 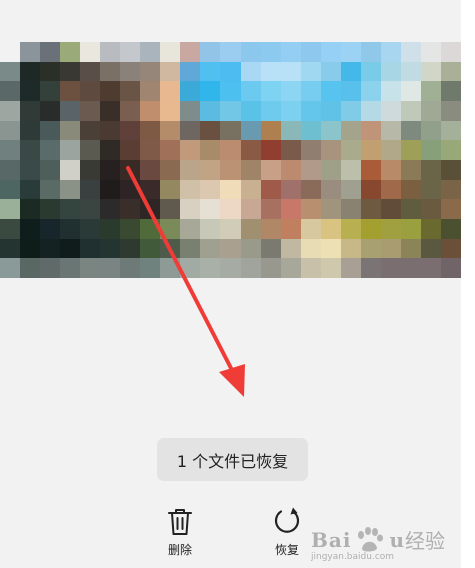 I want to click on screen-edge-strip, so click(x=468, y=284).